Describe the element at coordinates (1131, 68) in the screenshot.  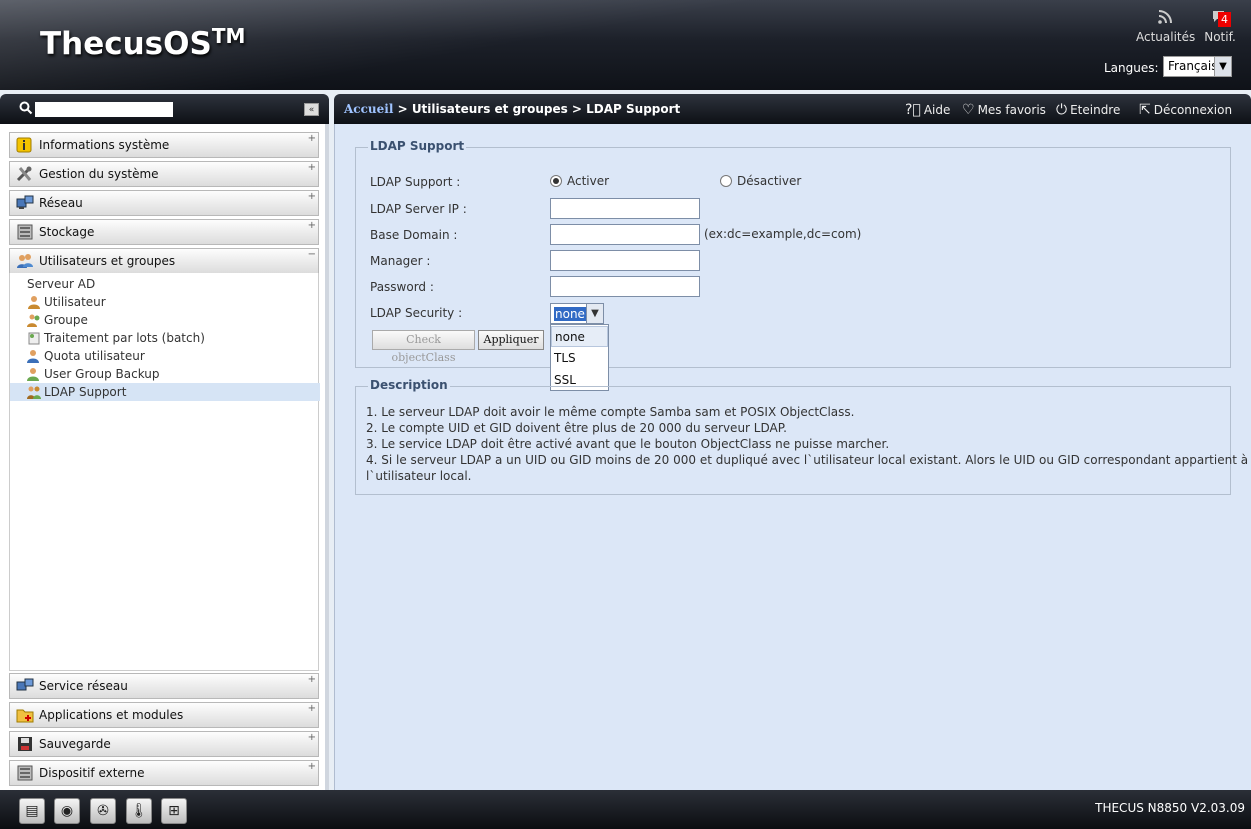
I see `language-label: Langues:` at that location.